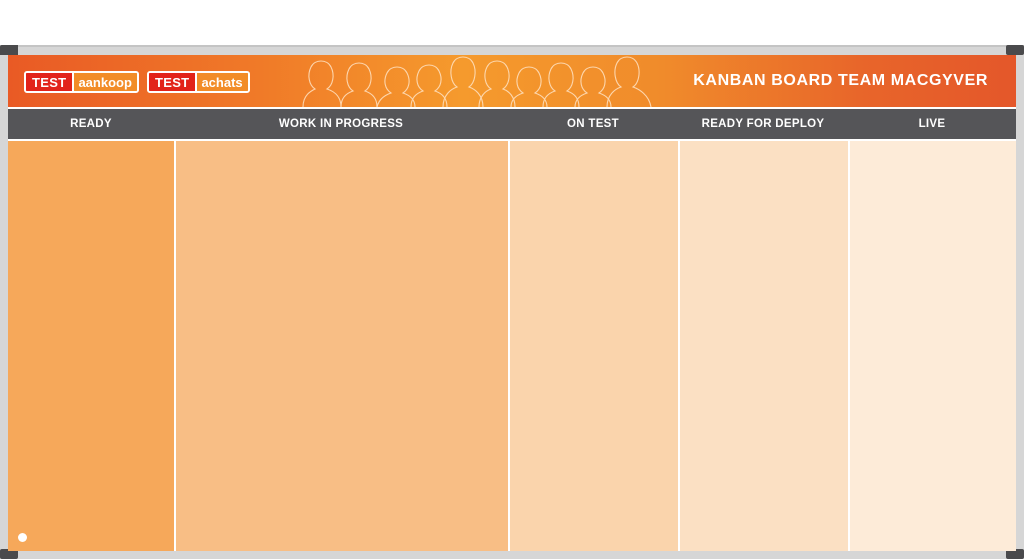 The height and width of the screenshot is (559, 1024). I want to click on column-header-live: LIVE, so click(932, 124).